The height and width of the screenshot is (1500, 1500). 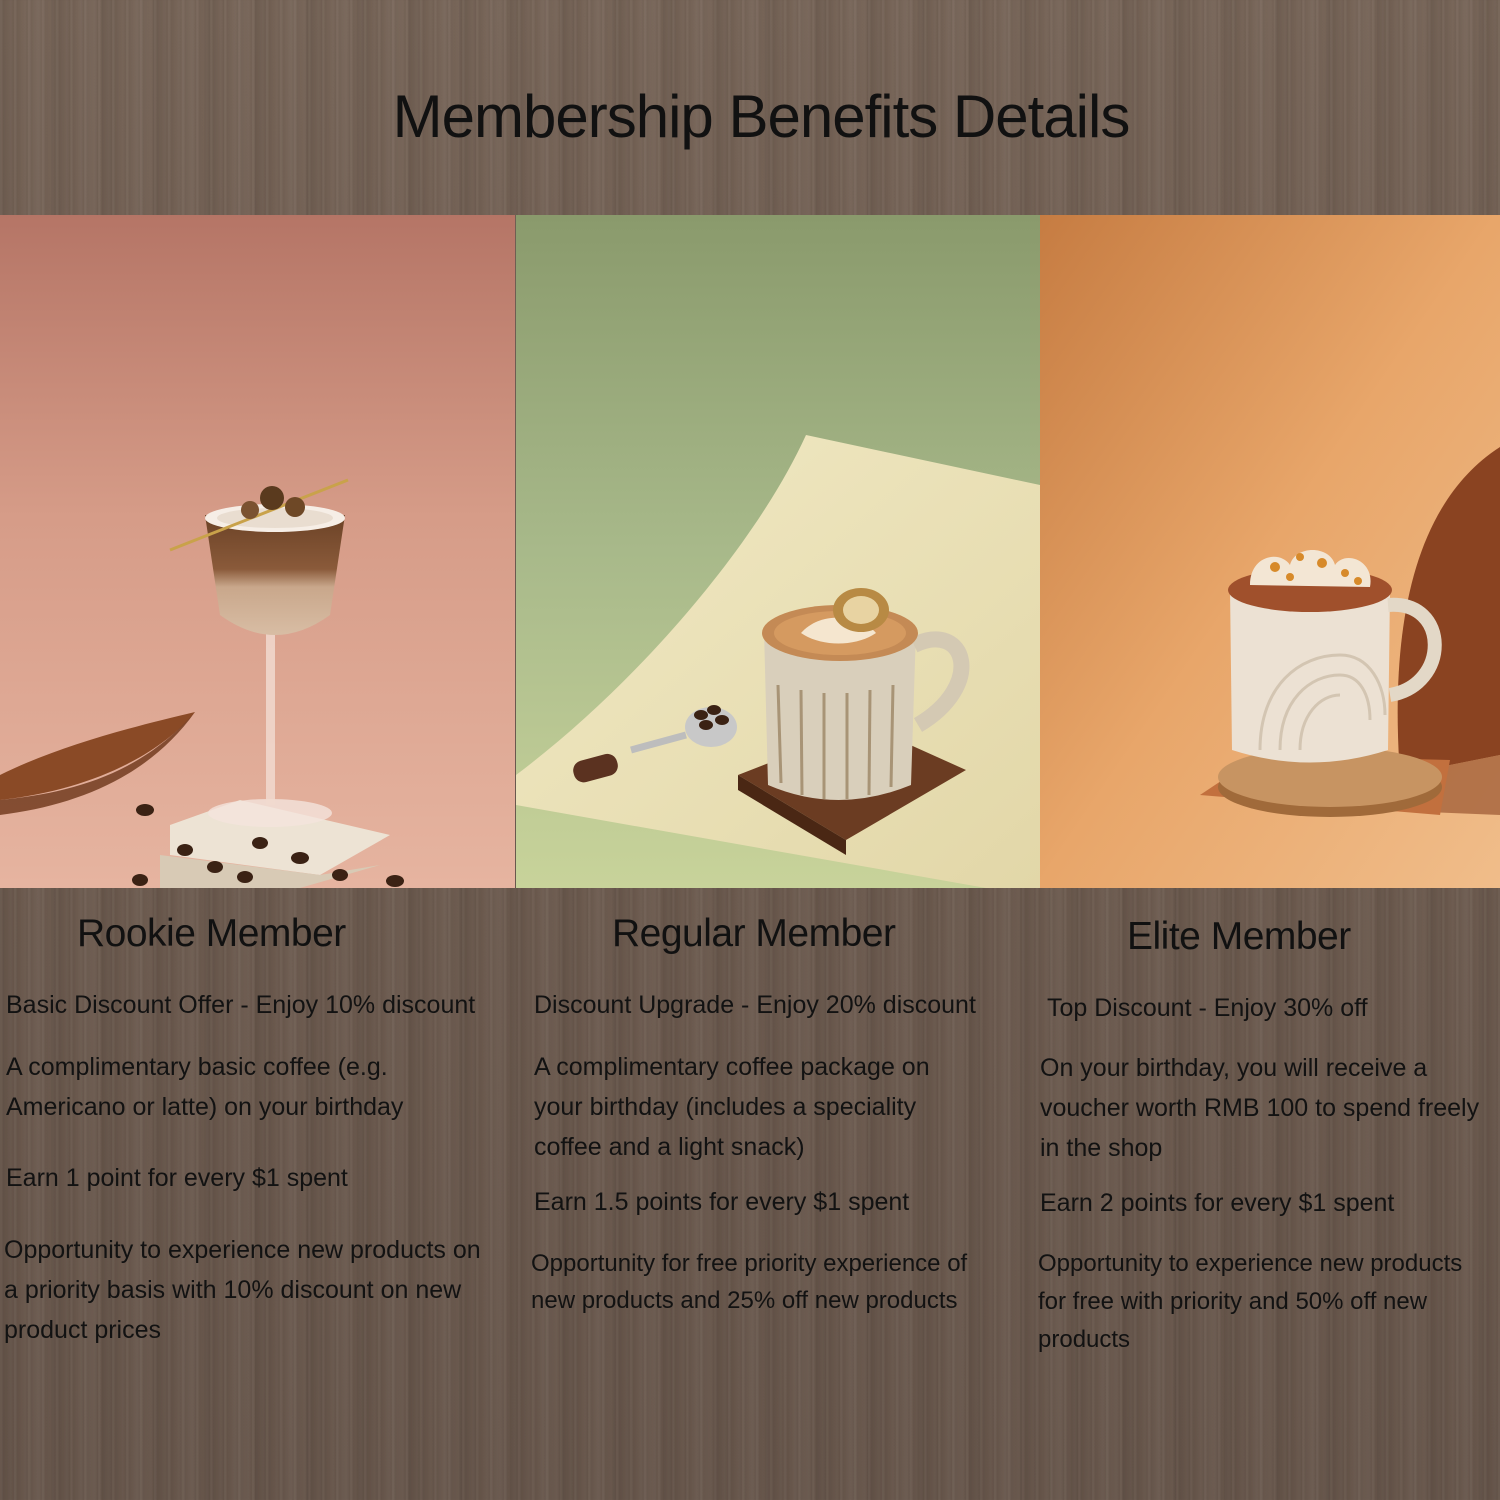 What do you see at coordinates (761, 116) in the screenshot?
I see `page-title: Membership Benefits Details` at bounding box center [761, 116].